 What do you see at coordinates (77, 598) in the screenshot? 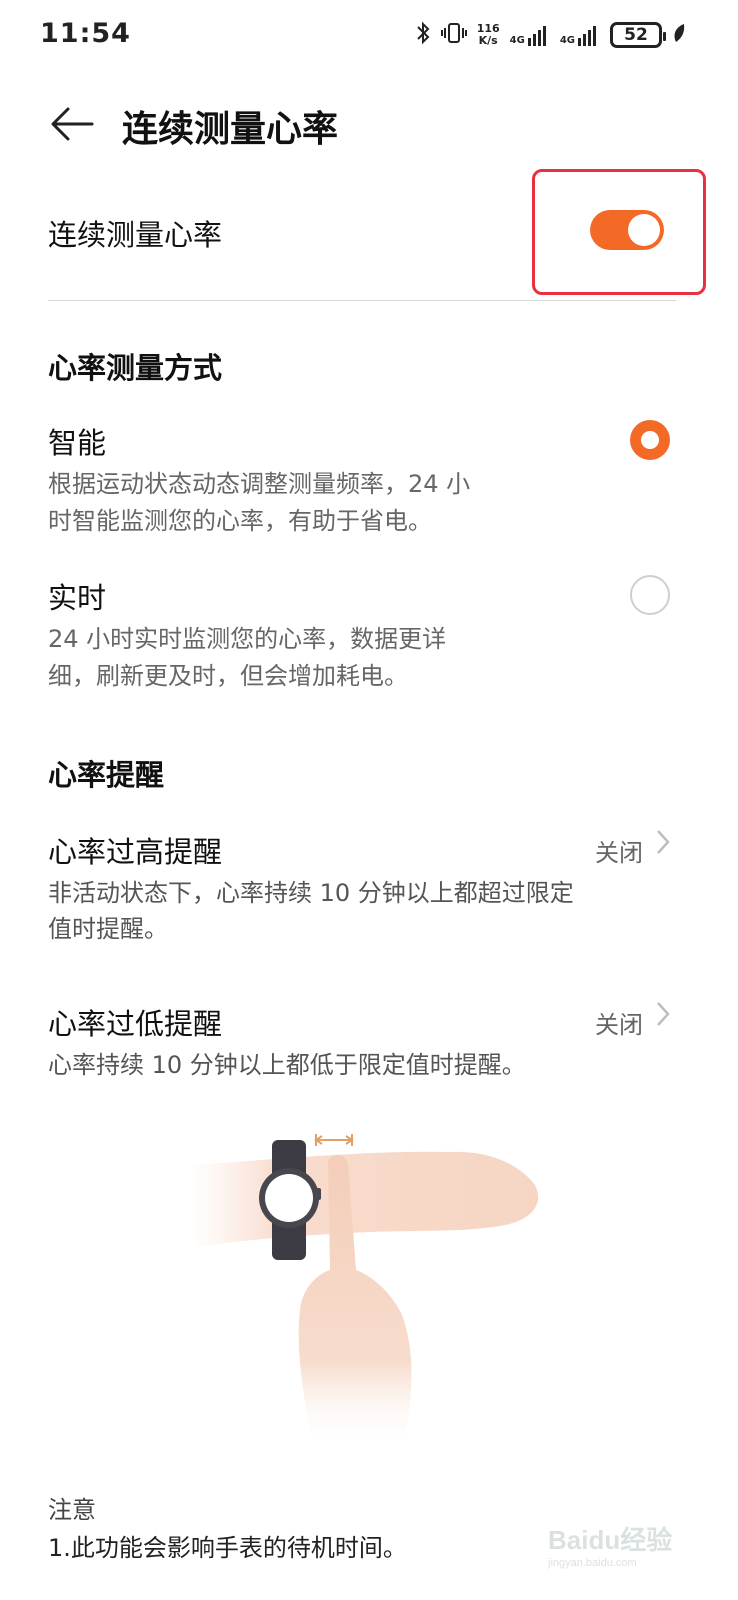
I see `option-realtime-title: 实时` at bounding box center [77, 598].